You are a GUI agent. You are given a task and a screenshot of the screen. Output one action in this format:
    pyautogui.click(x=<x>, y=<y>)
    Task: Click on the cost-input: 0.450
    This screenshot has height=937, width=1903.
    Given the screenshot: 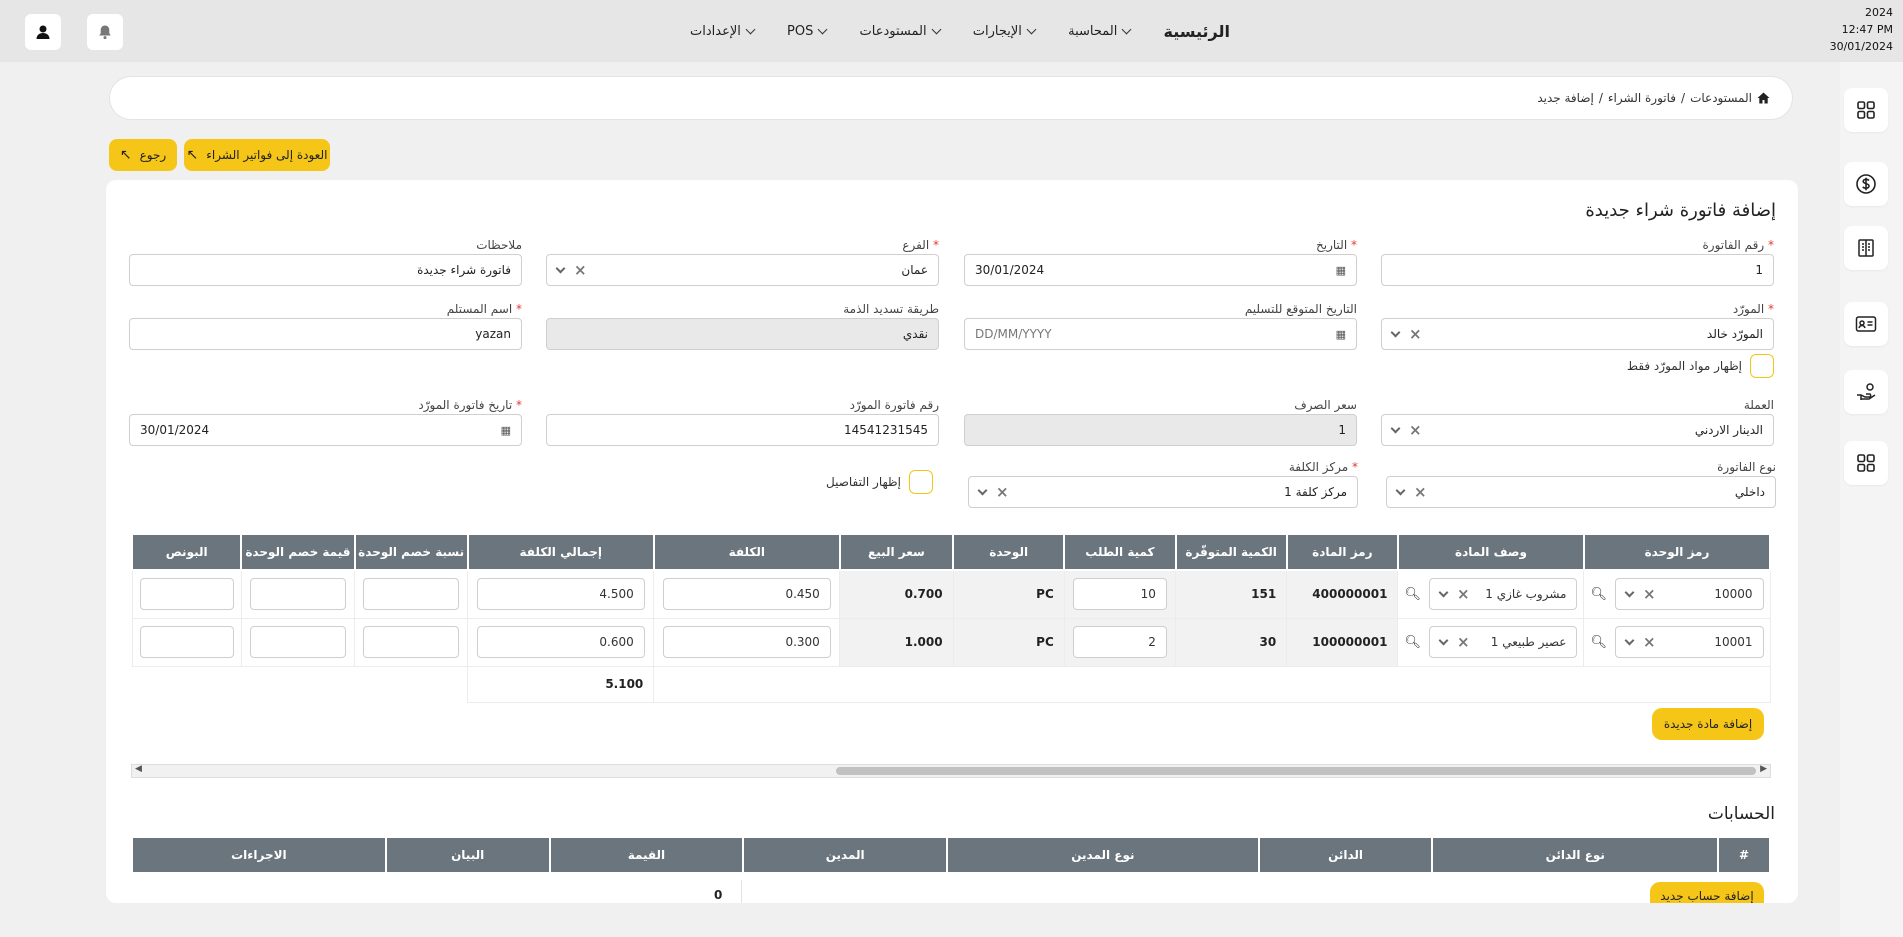 What is the action you would take?
    pyautogui.click(x=746, y=594)
    